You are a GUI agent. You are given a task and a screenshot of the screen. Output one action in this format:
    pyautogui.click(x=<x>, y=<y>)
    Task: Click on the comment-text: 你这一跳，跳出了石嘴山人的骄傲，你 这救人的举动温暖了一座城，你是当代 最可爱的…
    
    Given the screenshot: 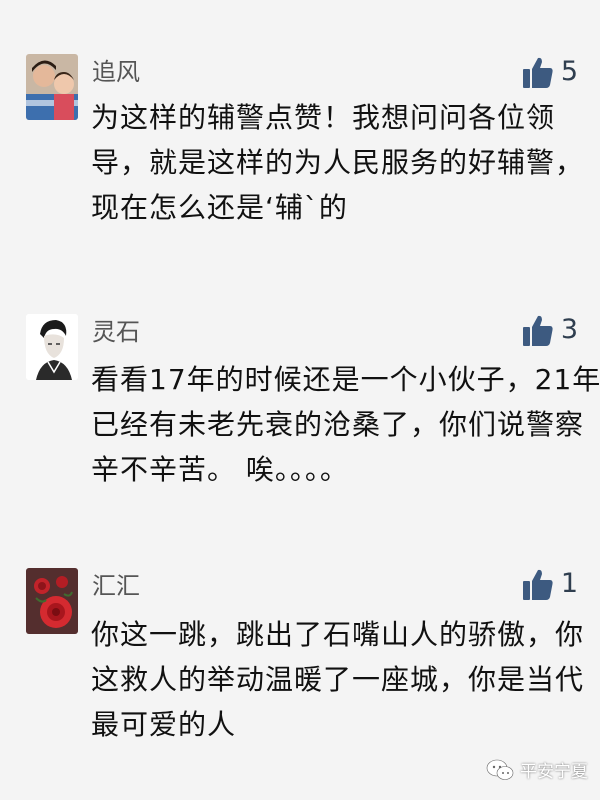 What is the action you would take?
    pyautogui.click(x=338, y=679)
    